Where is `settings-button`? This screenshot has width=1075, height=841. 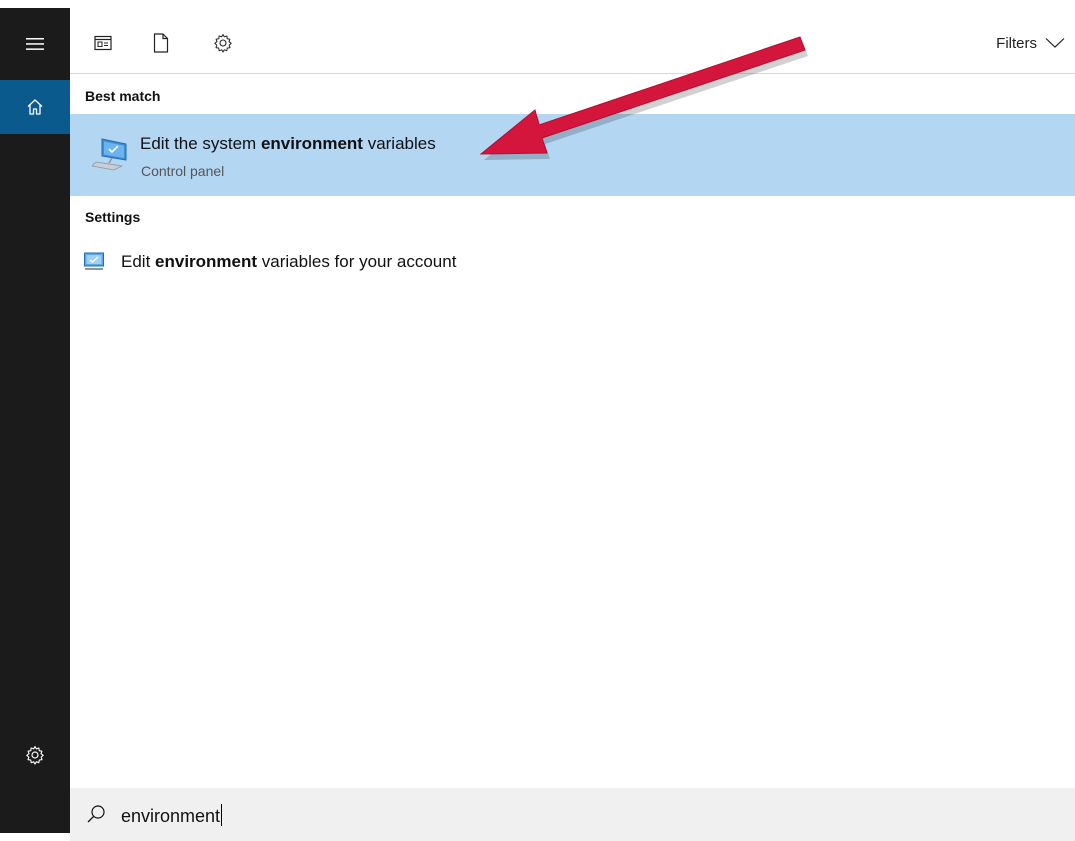
settings-button is located at coordinates (35, 755).